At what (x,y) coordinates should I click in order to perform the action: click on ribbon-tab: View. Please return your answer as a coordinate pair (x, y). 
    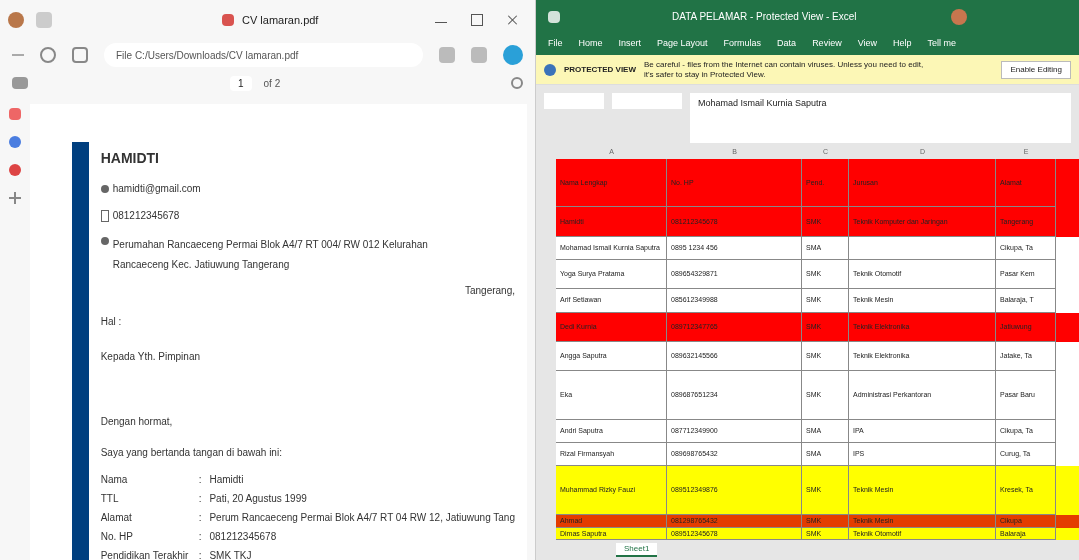
    Looking at the image, I should click on (867, 44).